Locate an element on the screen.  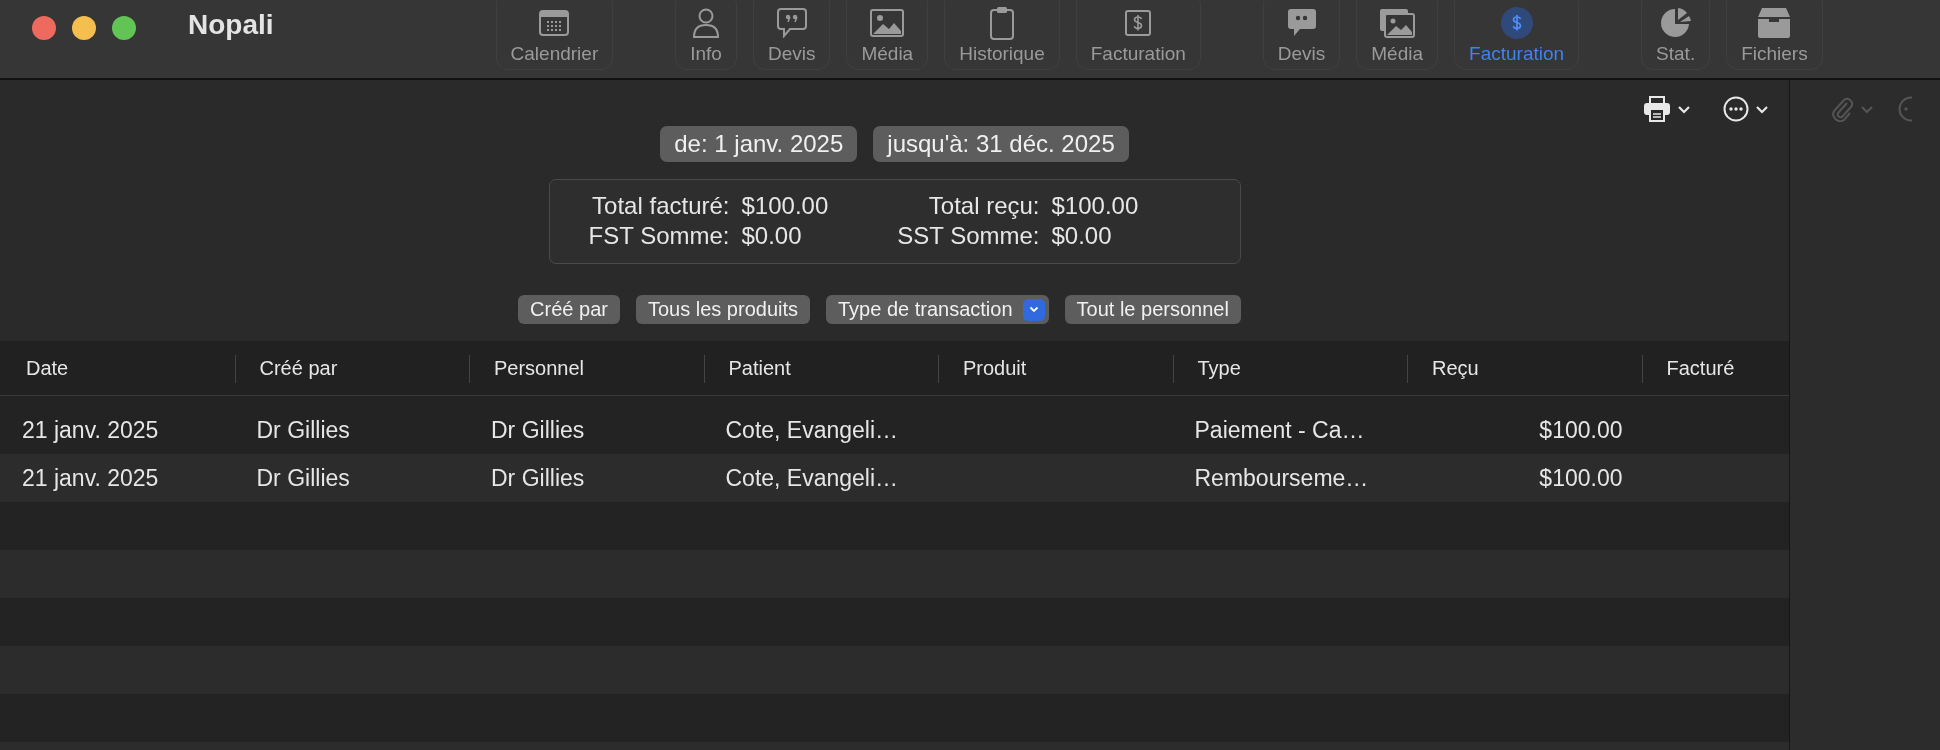
summary-label: Total reçu: is located at coordinates (983, 206).